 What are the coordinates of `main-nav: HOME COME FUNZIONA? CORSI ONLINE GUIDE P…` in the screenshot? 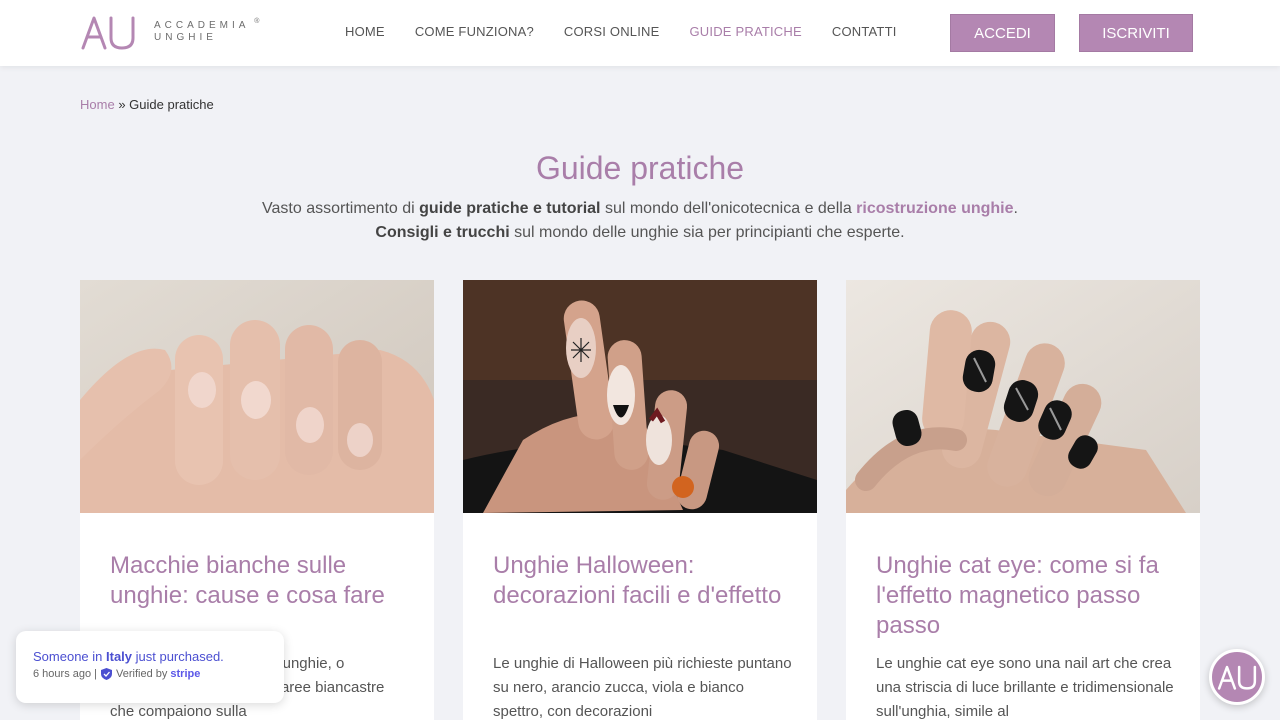 It's located at (636, 31).